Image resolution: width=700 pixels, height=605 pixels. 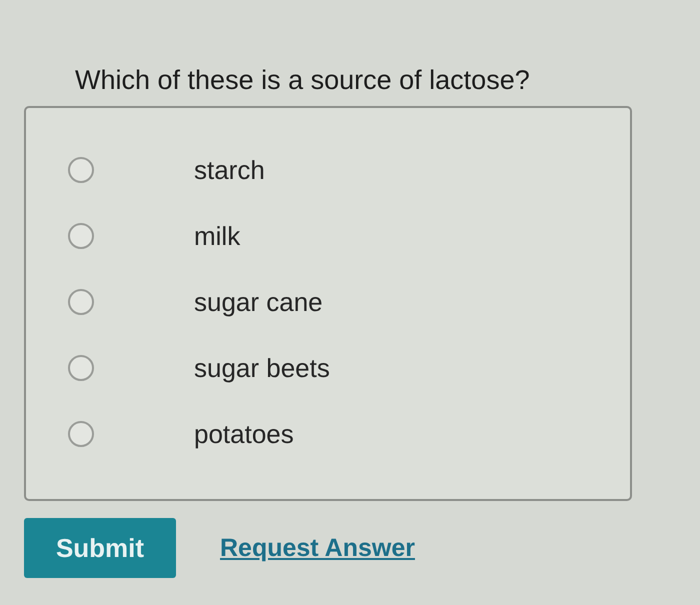 What do you see at coordinates (229, 170) in the screenshot?
I see `option-label: starch` at bounding box center [229, 170].